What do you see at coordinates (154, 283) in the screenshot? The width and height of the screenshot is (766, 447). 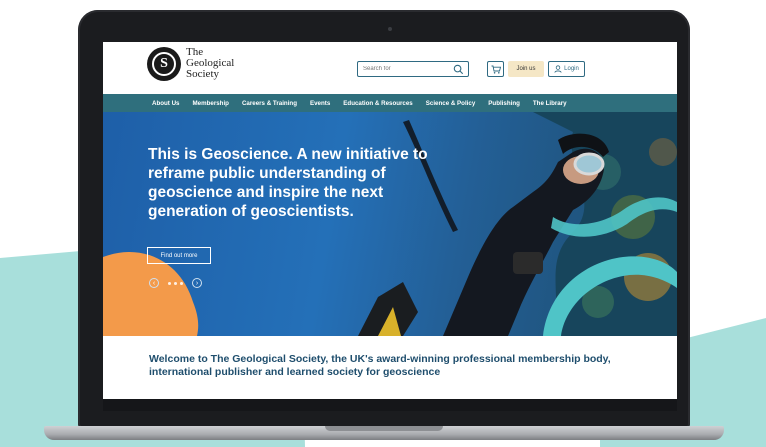 I see `chevron-left-icon: ‹` at bounding box center [154, 283].